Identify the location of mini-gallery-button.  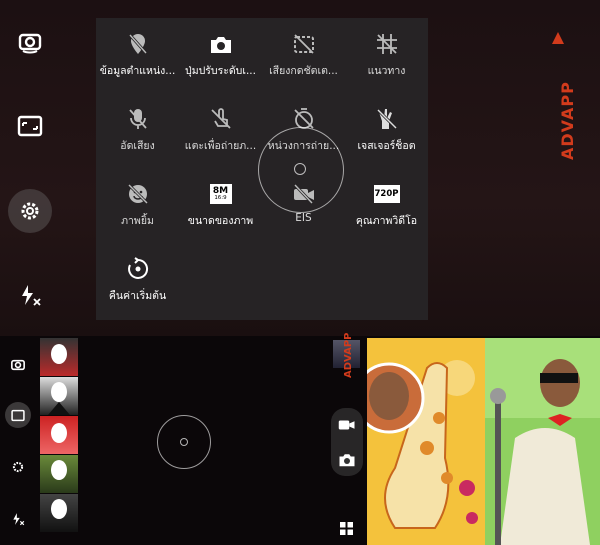
(18, 415).